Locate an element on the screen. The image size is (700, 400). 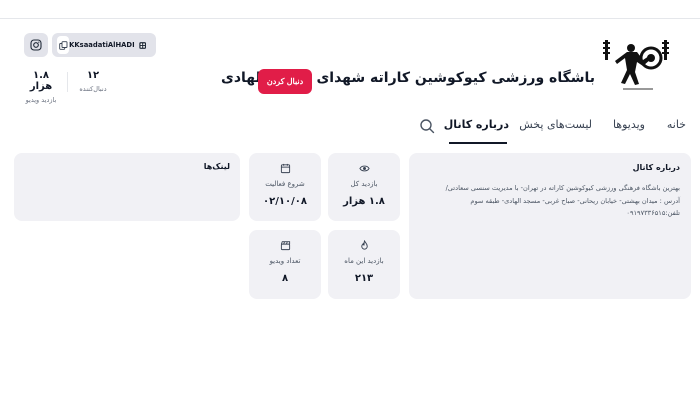
aparat-link-chip: KKsaadatiAlHADI is located at coordinates (104, 45).